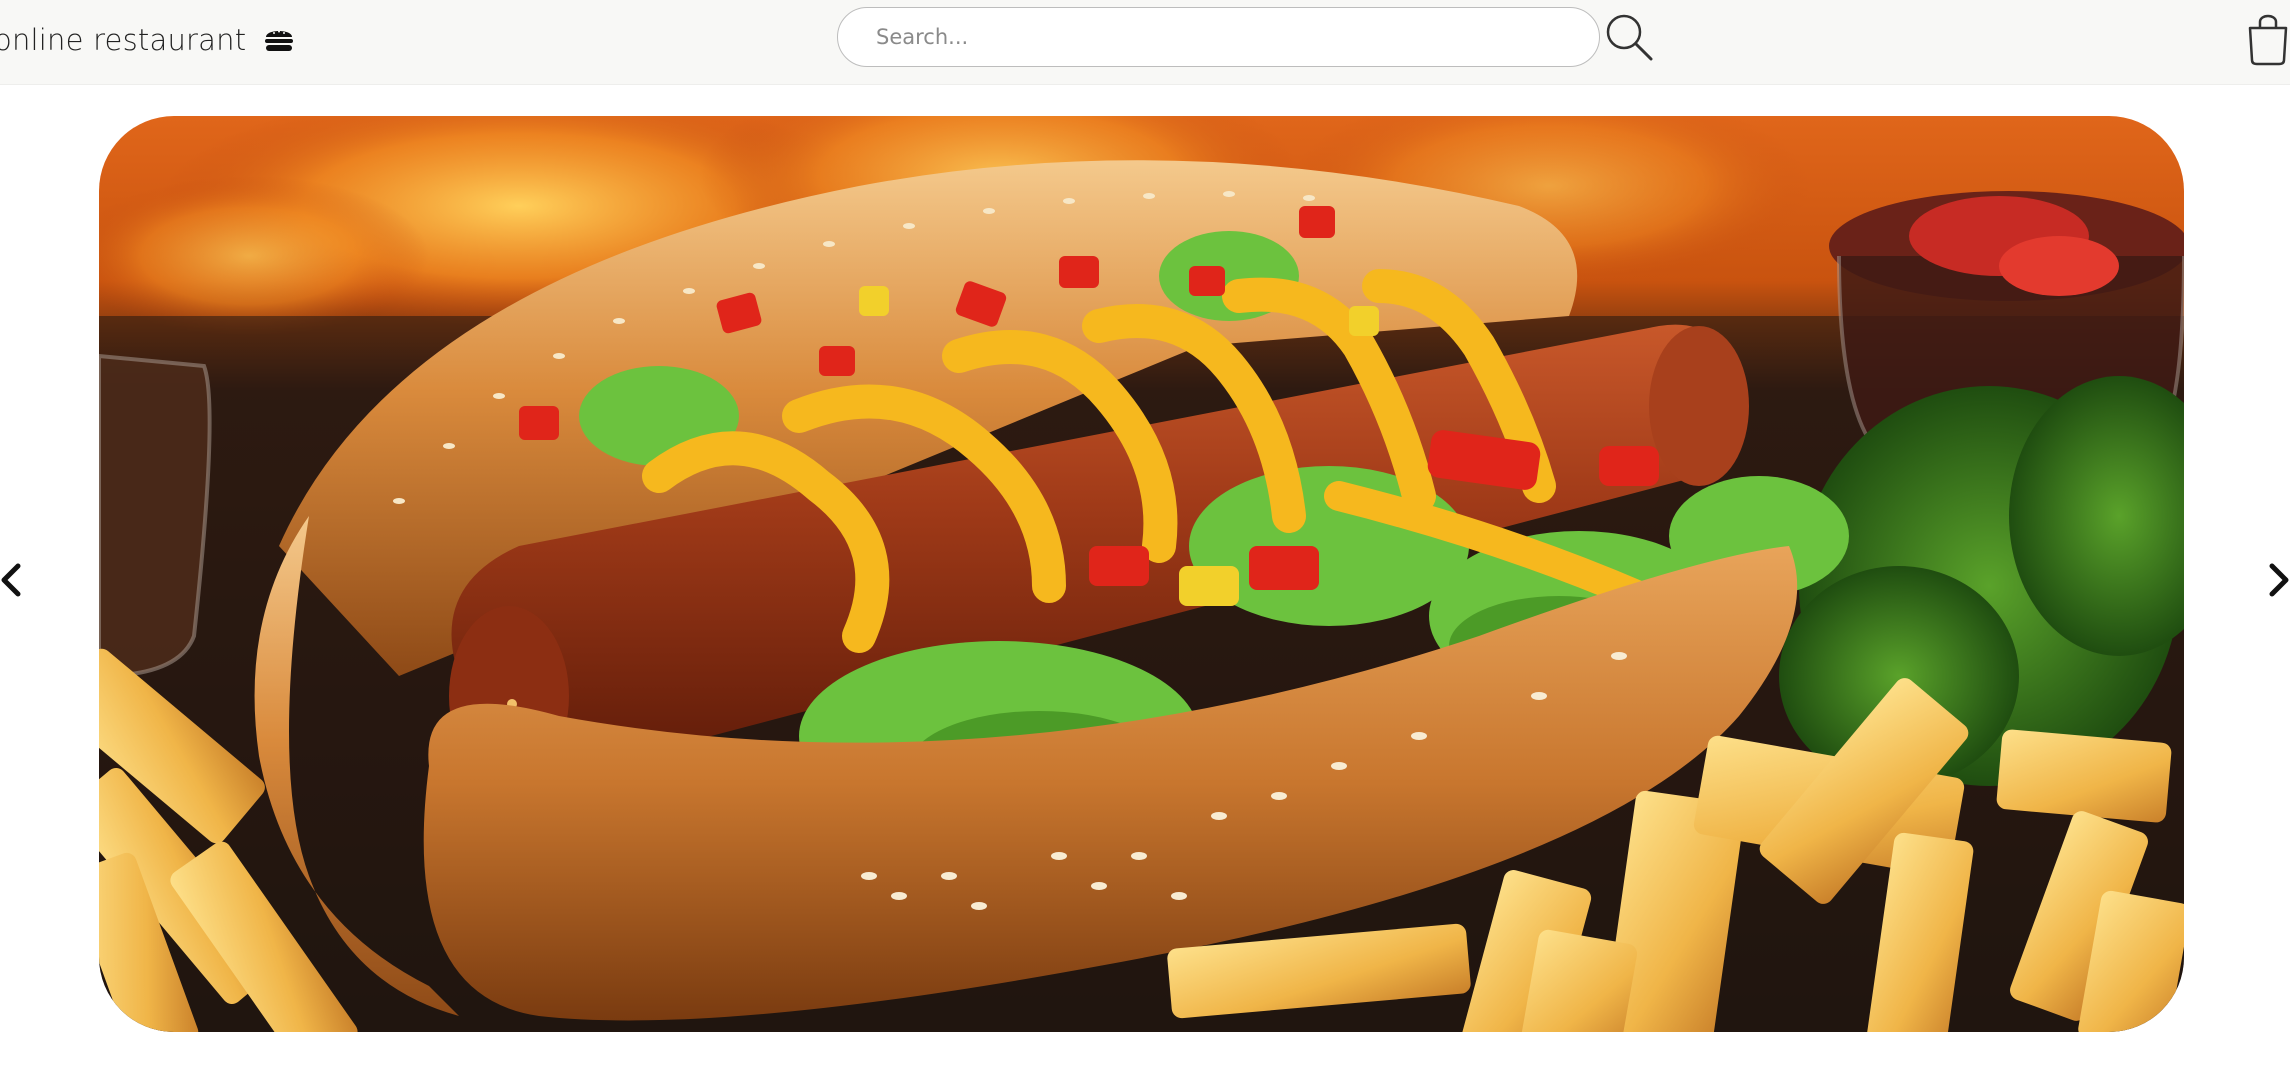 This screenshot has width=2290, height=1080. Describe the element at coordinates (11, 580) in the screenshot. I see `chevron-left-icon` at that location.